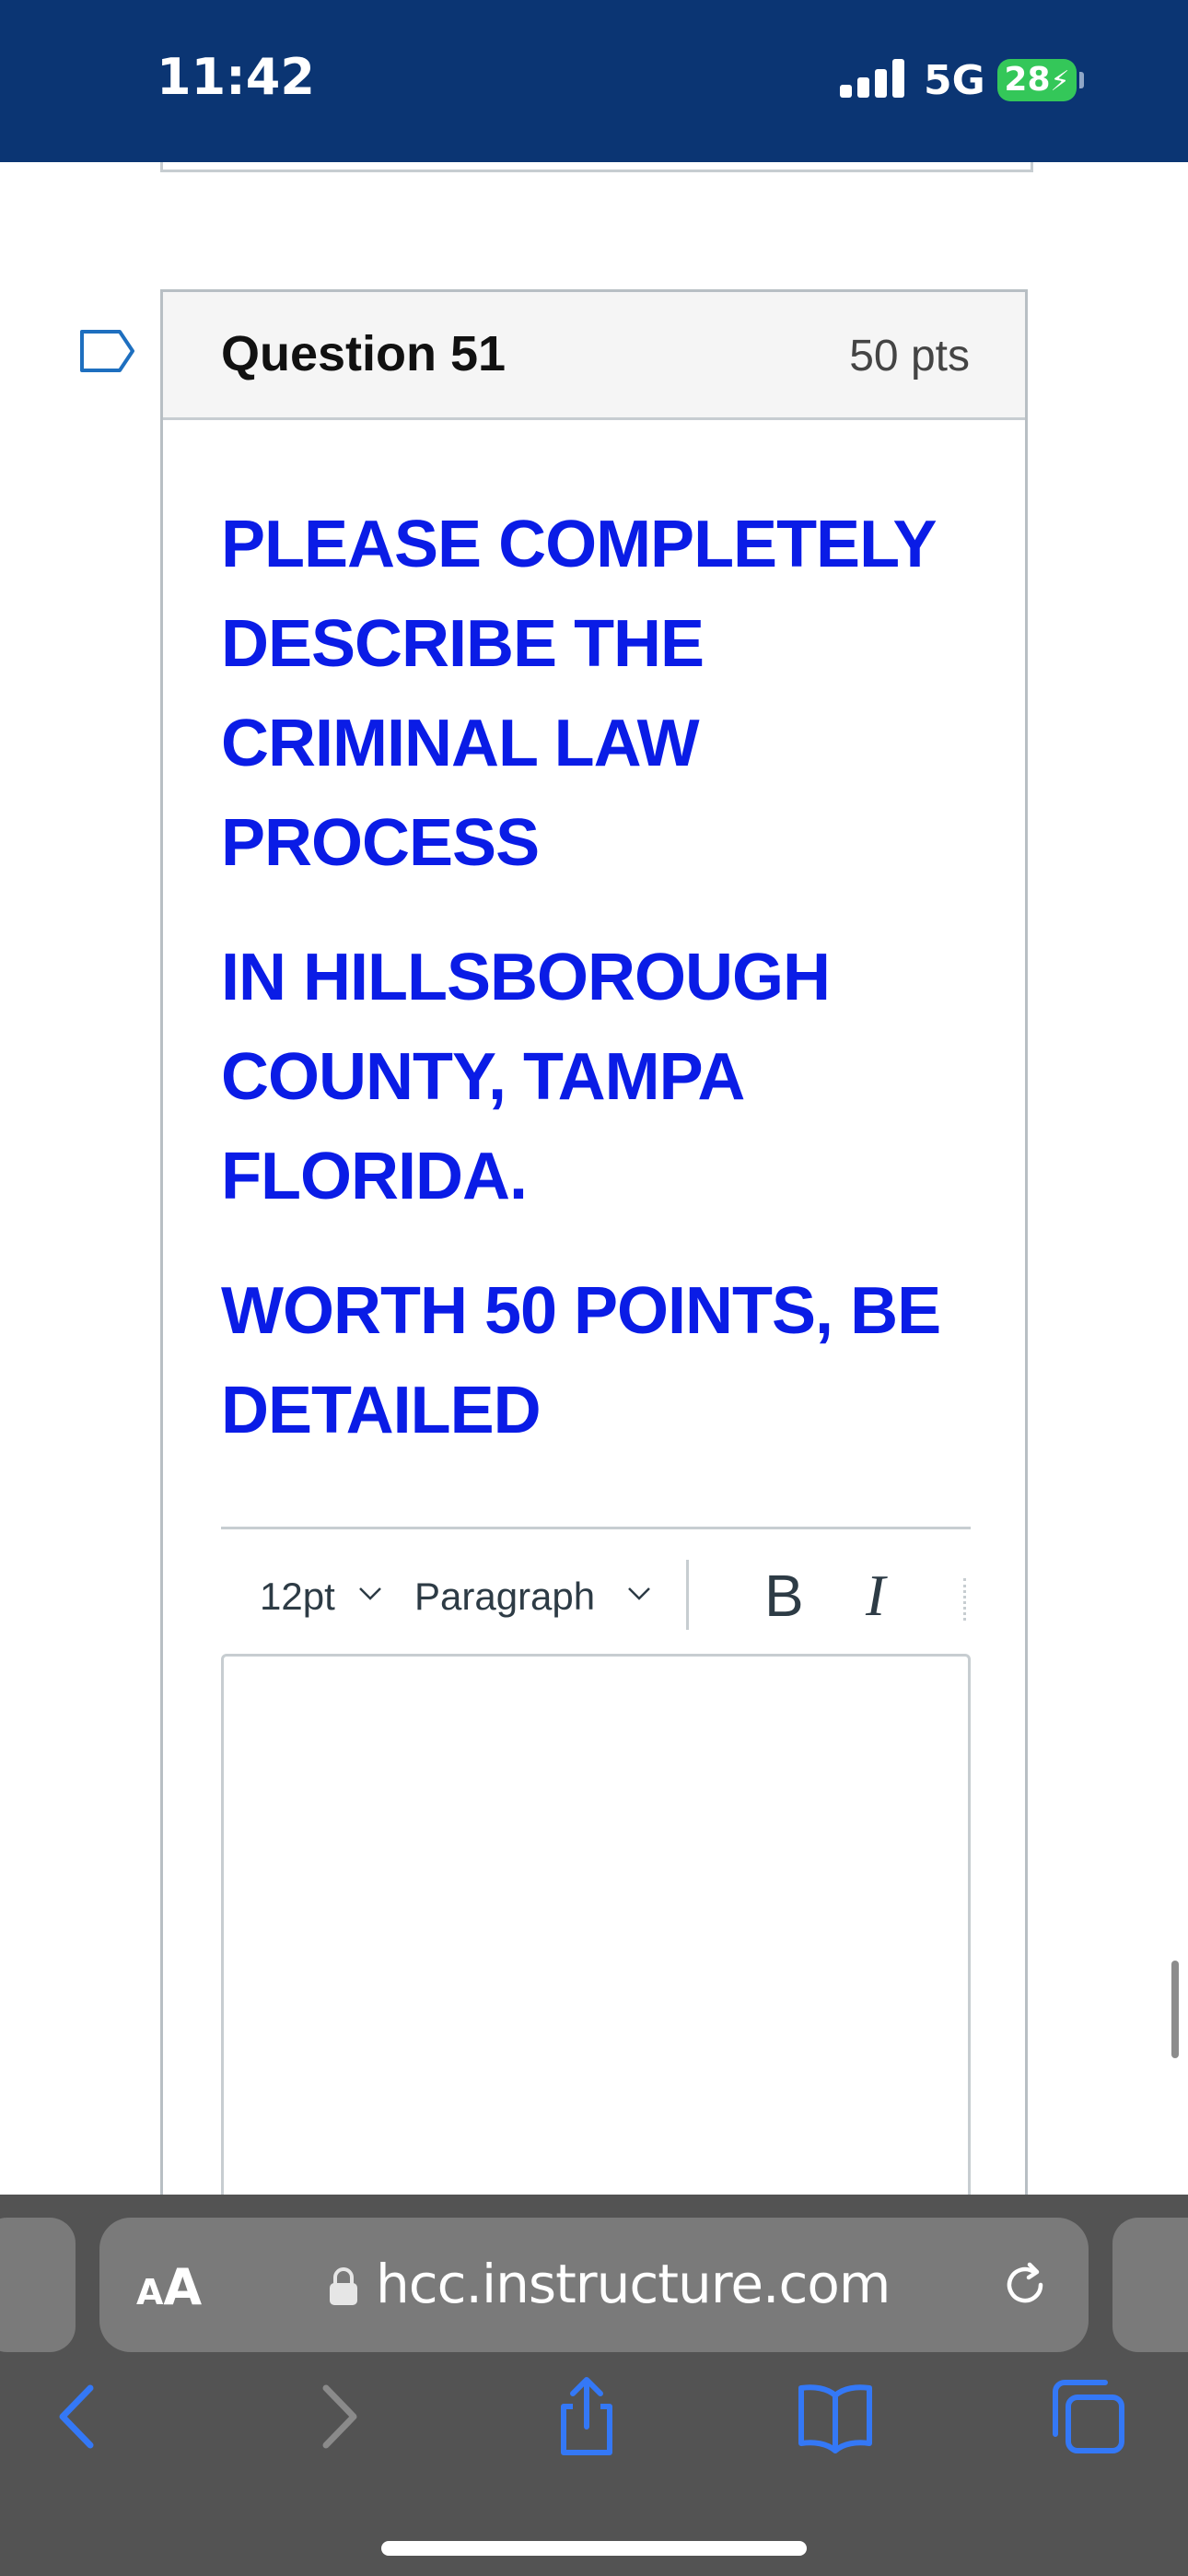 The width and height of the screenshot is (1188, 2576). What do you see at coordinates (1027, 80) in the screenshot?
I see `battery-level: 28` at bounding box center [1027, 80].